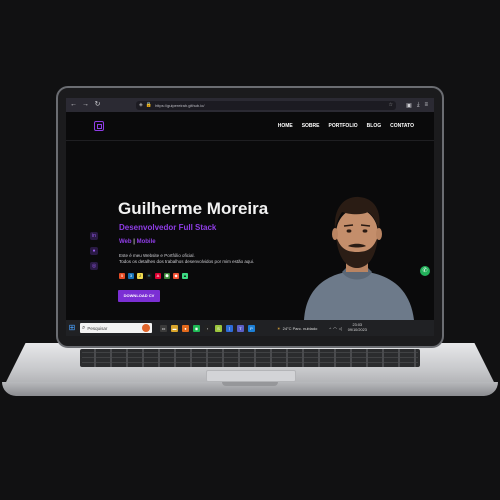 The width and height of the screenshot is (500, 500). I want to click on download-cv-button: DOWNLOAD CV, so click(139, 296).